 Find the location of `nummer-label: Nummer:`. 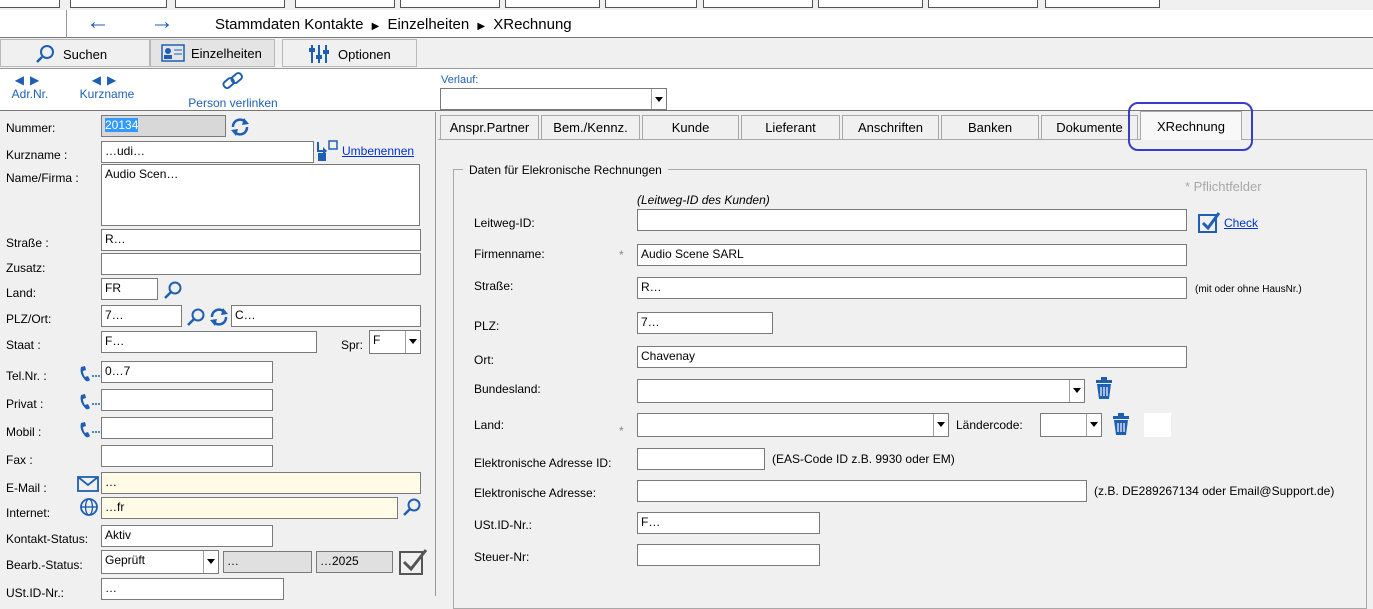

nummer-label: Nummer: is located at coordinates (31, 128).